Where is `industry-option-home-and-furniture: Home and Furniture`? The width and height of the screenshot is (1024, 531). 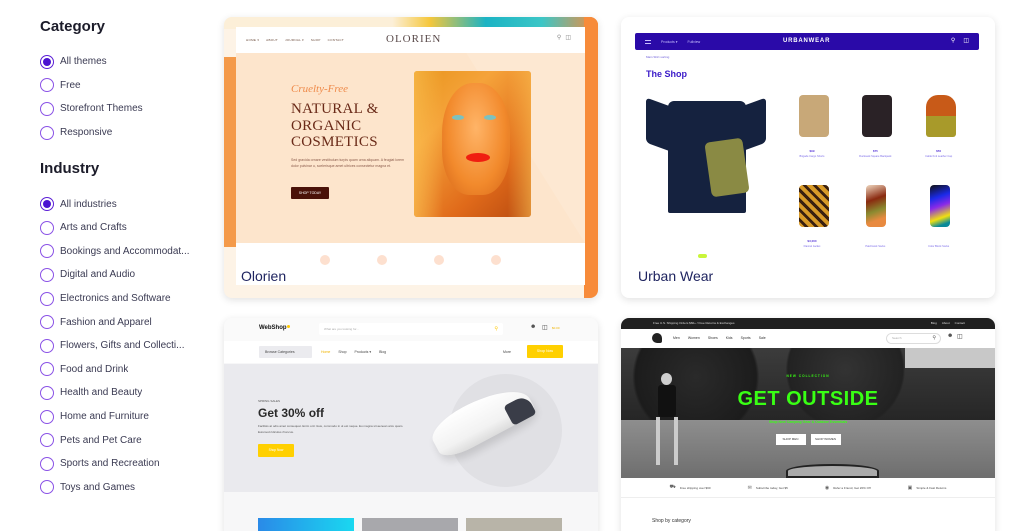
industry-option-home-and-furniture: Home and Furniture is located at coordinates (125, 417).